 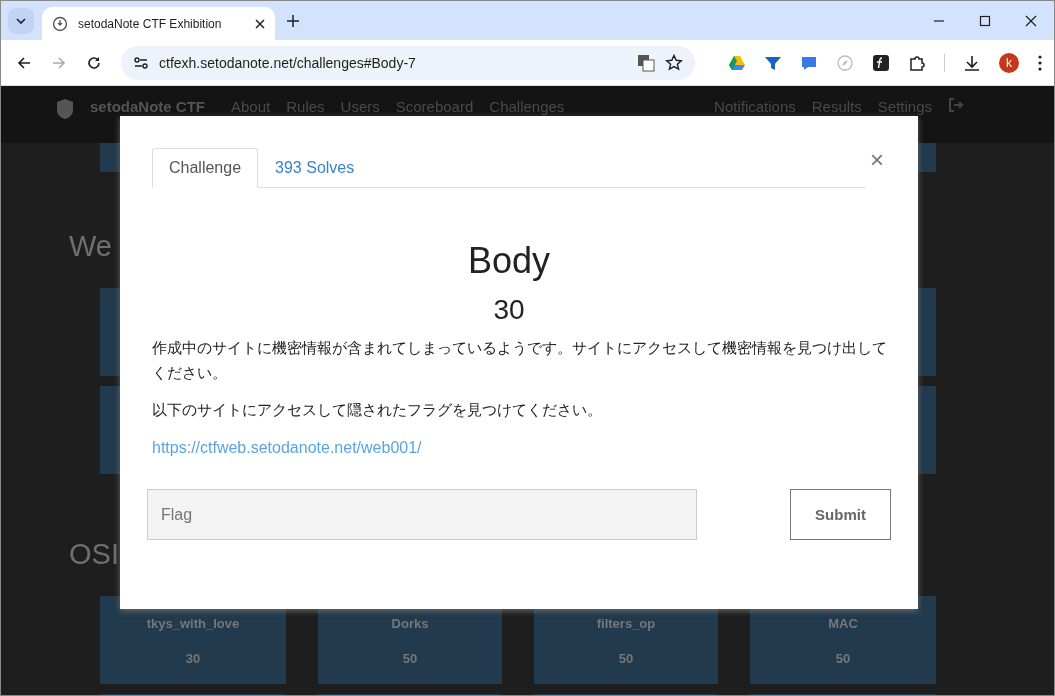 What do you see at coordinates (1009, 62) in the screenshot?
I see `profile-avatar: k` at bounding box center [1009, 62].